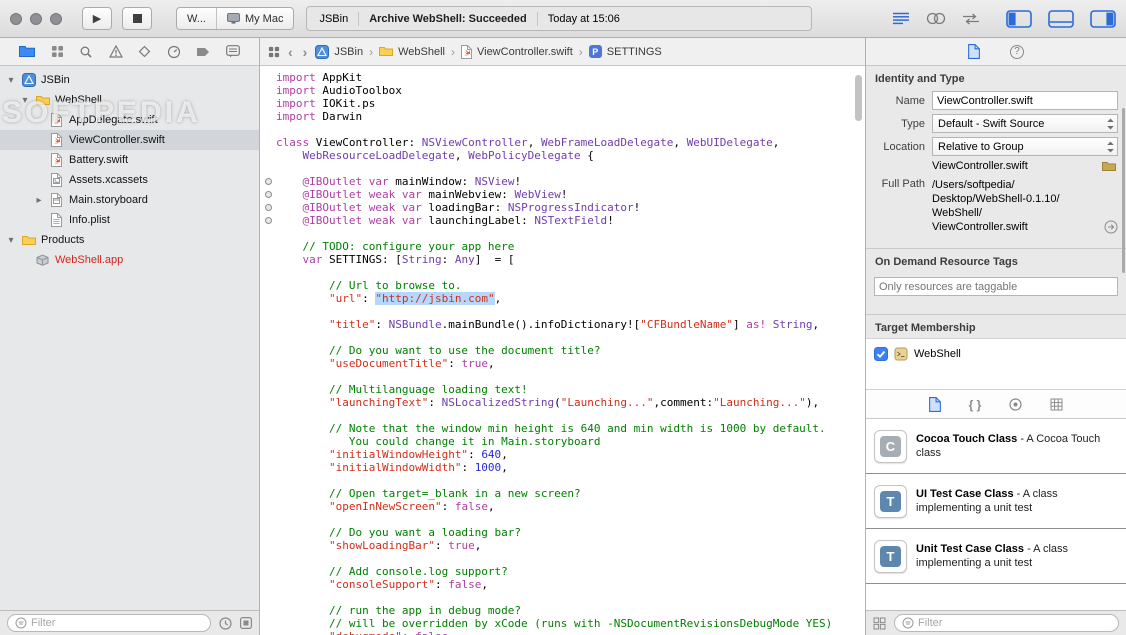  What do you see at coordinates (858, 98) in the screenshot?
I see `editor-scrollbar` at bounding box center [858, 98].